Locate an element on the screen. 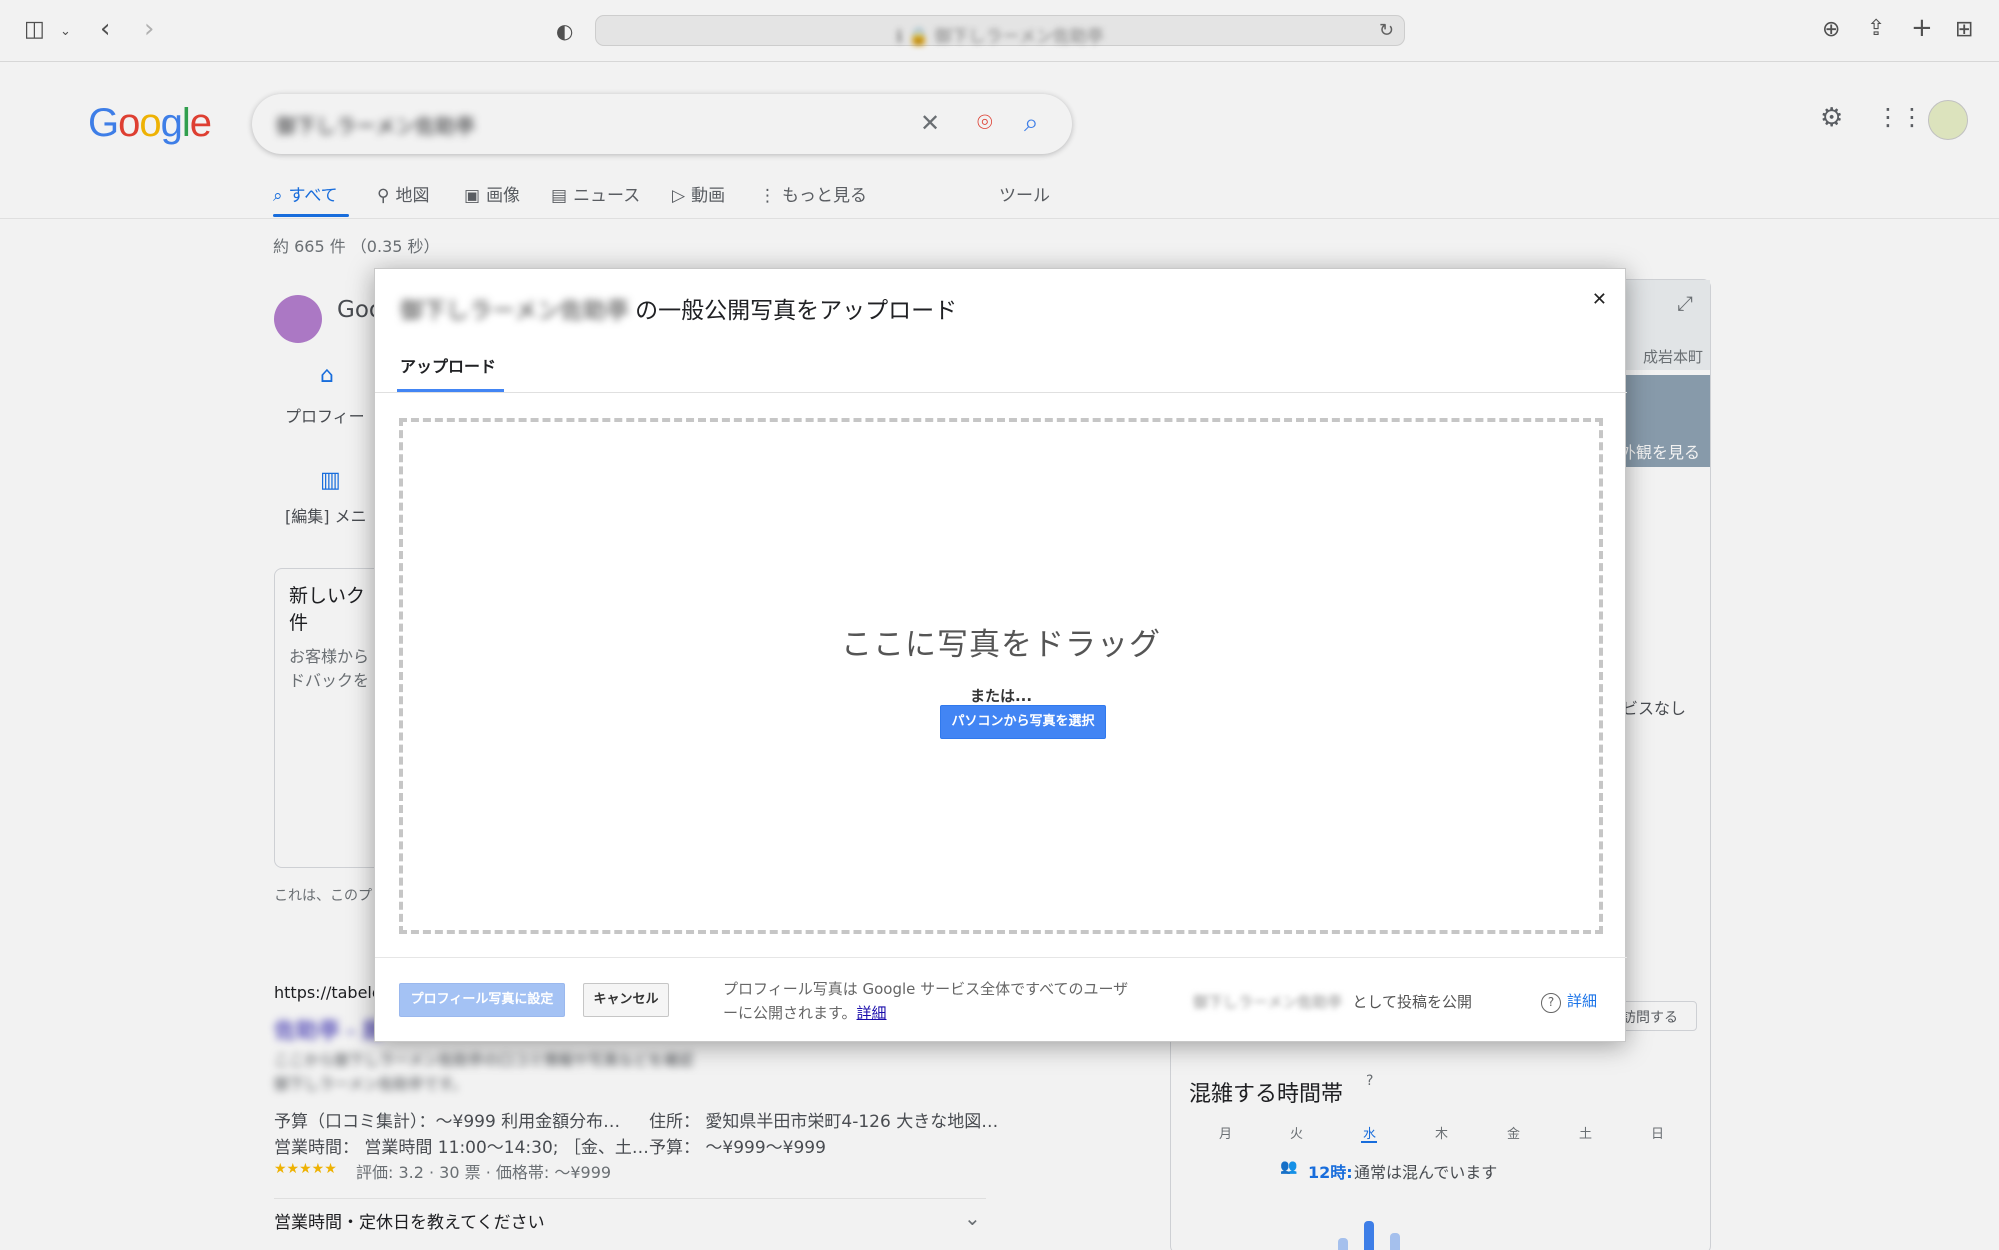  footer-details-link: 詳細 is located at coordinates (872, 1013).